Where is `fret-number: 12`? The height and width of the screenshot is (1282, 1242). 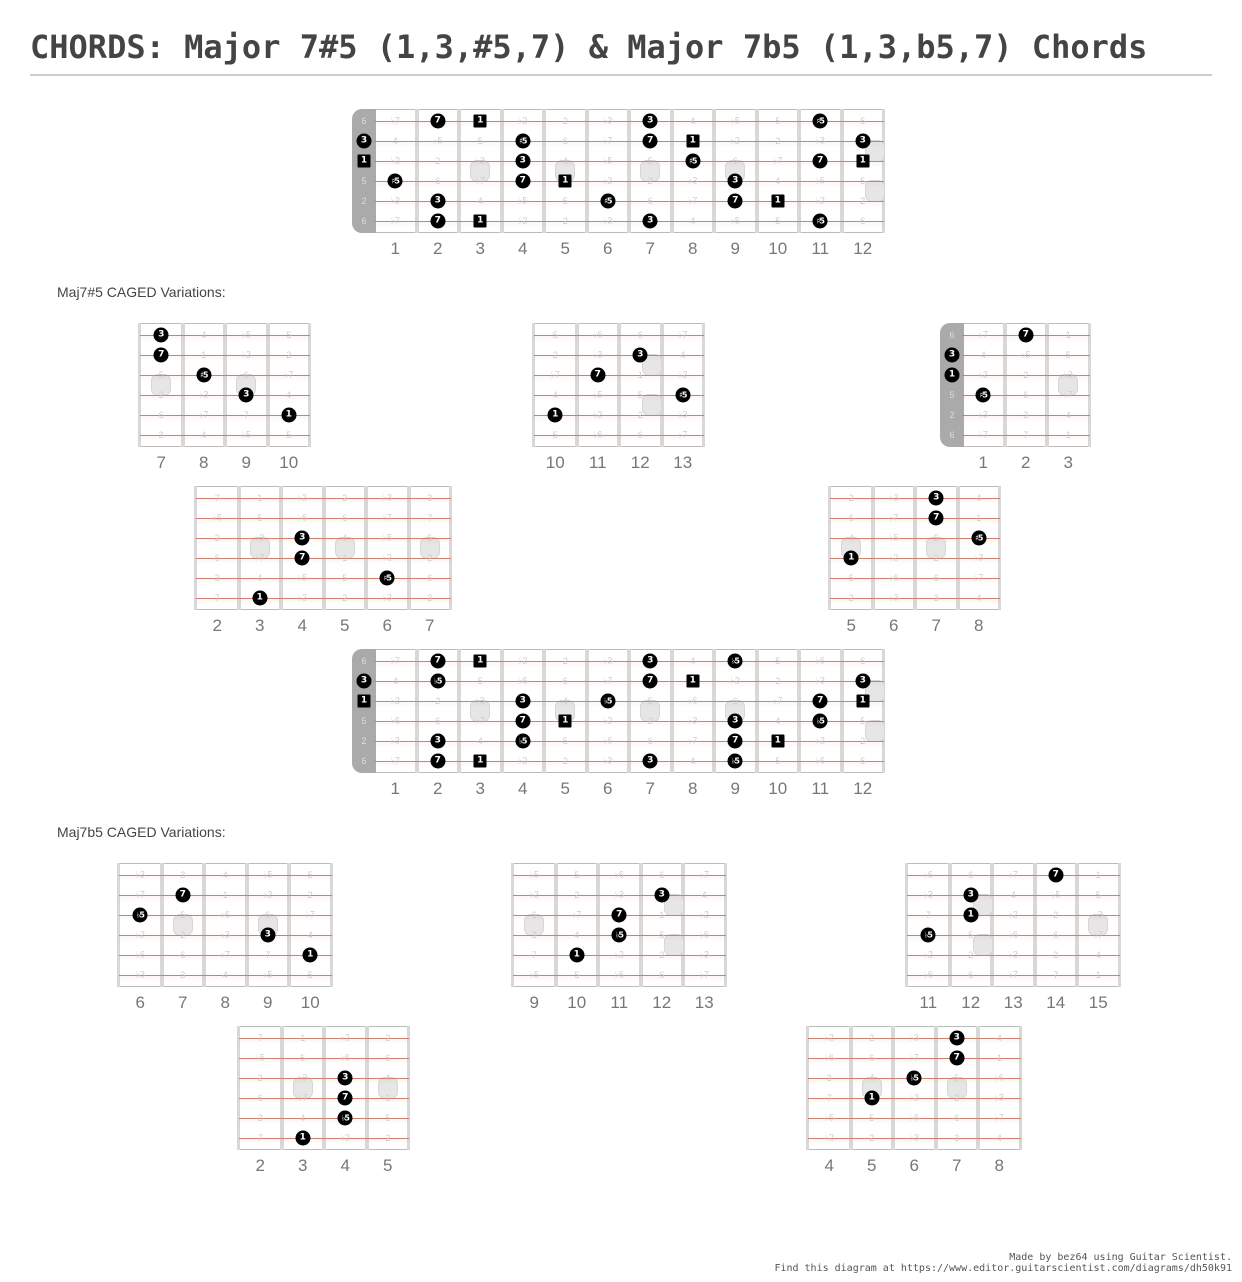 fret-number: 12 is located at coordinates (863, 248).